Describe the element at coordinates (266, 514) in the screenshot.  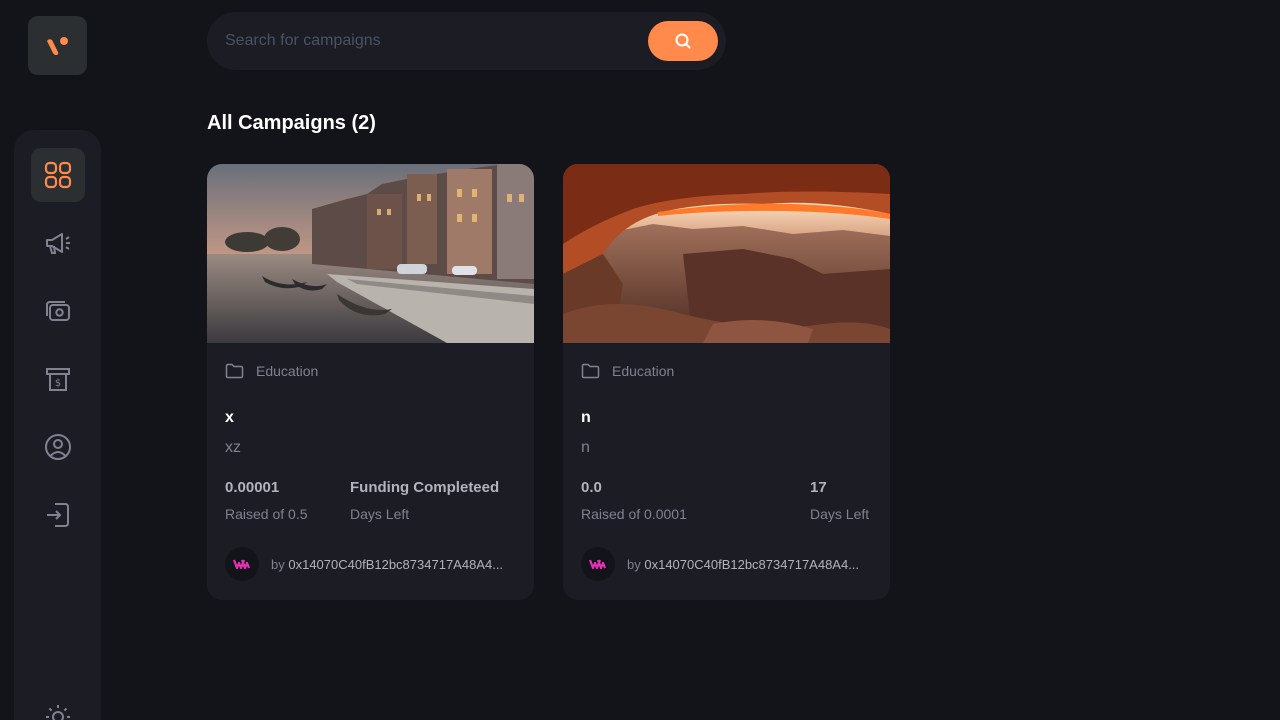
I see `target-label: Raised of 0.5` at that location.